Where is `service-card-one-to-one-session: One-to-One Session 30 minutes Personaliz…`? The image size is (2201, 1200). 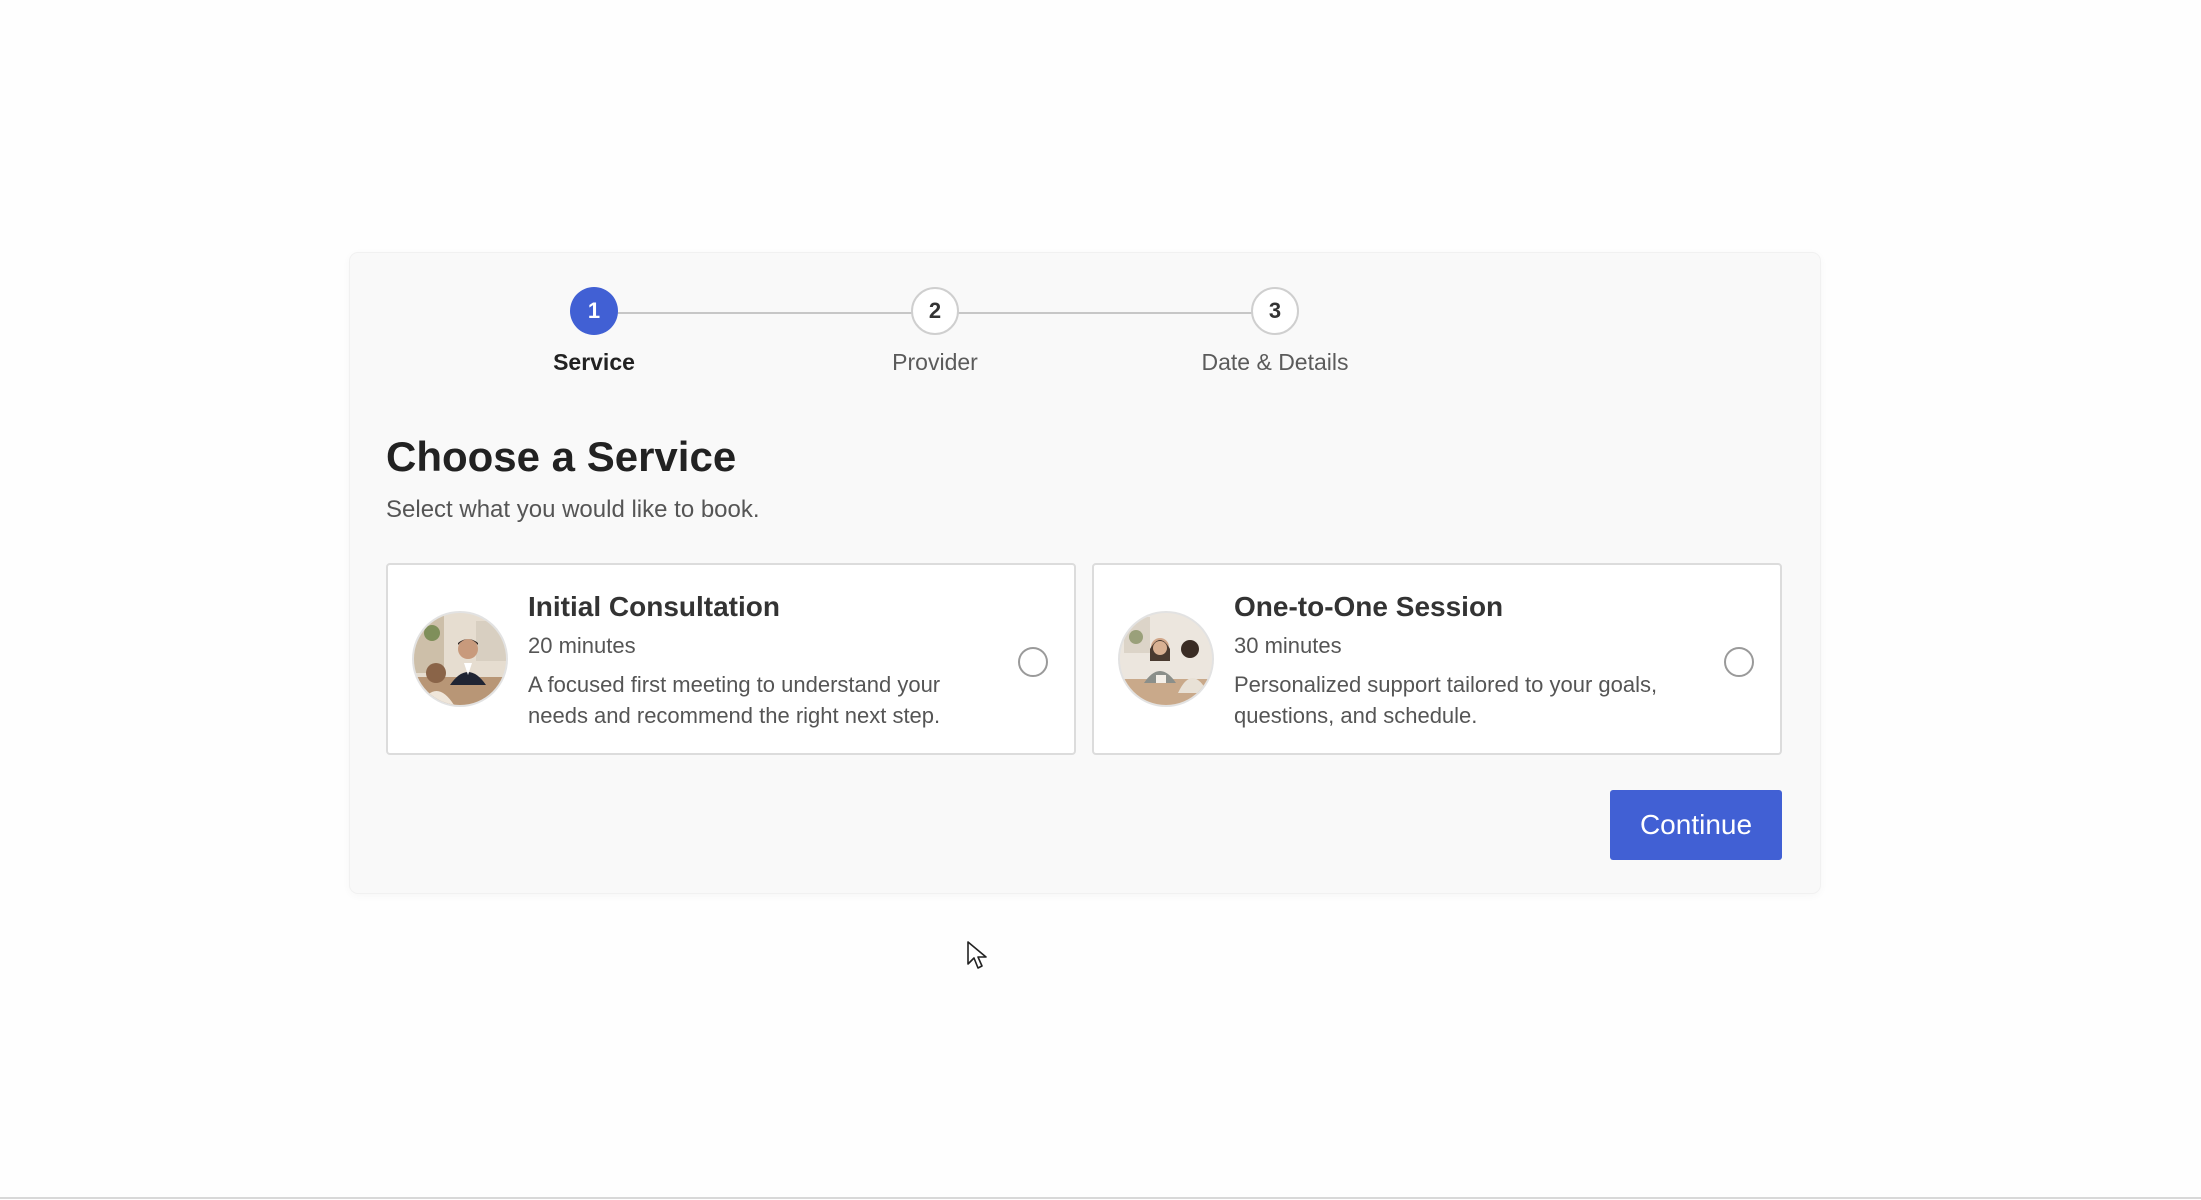 service-card-one-to-one-session: One-to-One Session 30 minutes Personaliz… is located at coordinates (1437, 659).